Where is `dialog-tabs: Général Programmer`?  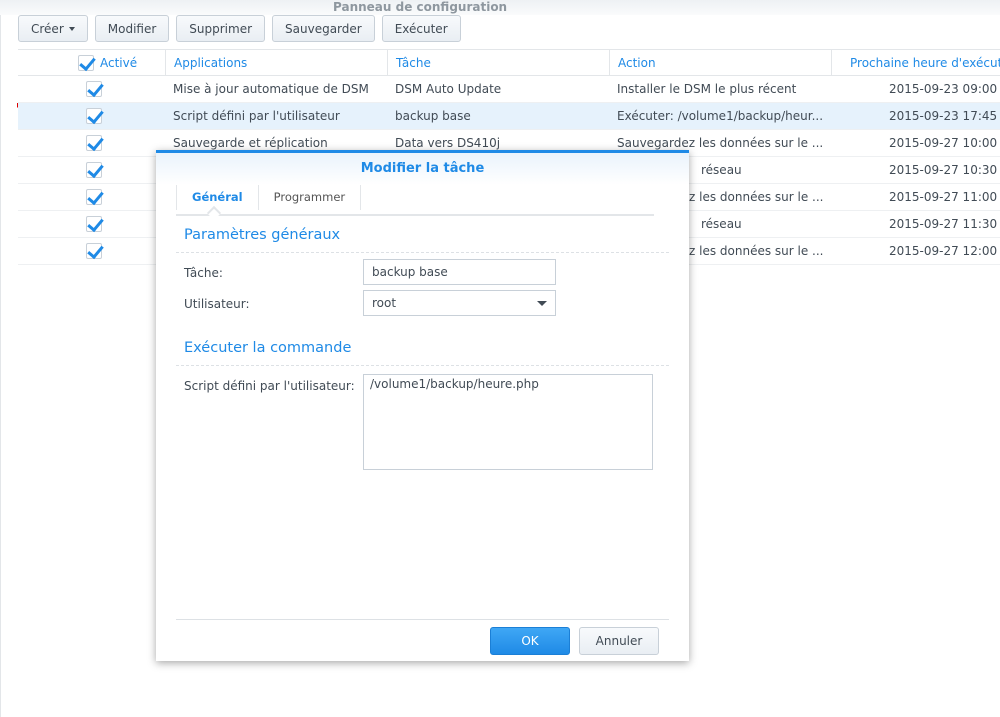
dialog-tabs: Général Programmer is located at coordinates (415, 200).